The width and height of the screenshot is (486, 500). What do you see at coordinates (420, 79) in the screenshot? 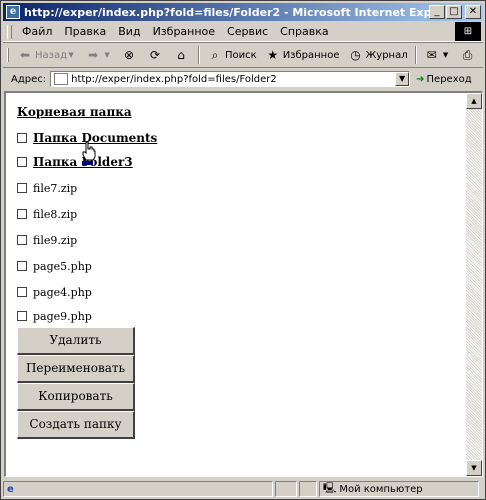
I see `go-arrow-icon: ➜` at bounding box center [420, 79].